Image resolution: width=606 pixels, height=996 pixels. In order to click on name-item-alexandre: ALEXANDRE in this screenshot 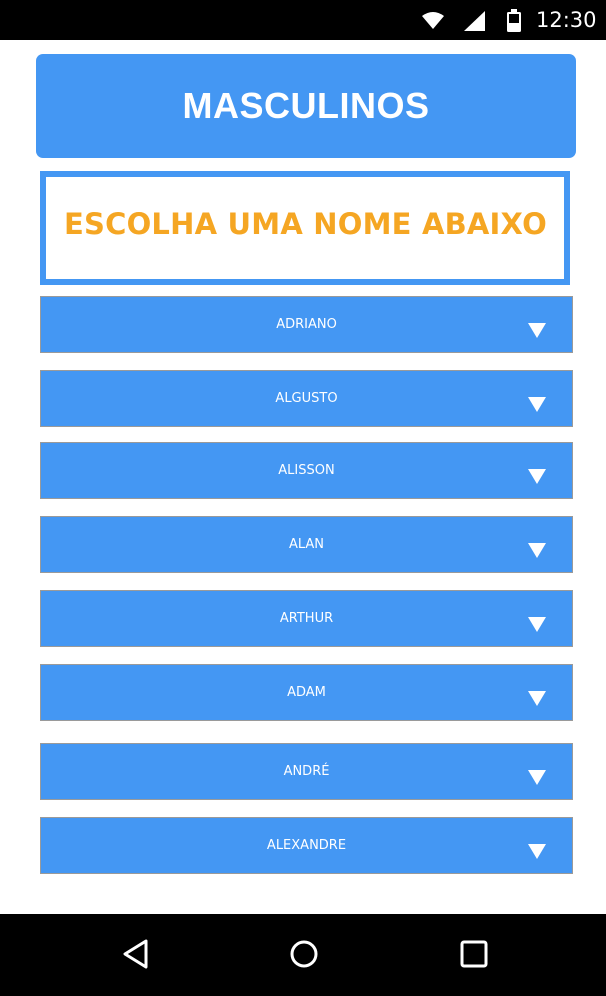, I will do `click(306, 845)`.